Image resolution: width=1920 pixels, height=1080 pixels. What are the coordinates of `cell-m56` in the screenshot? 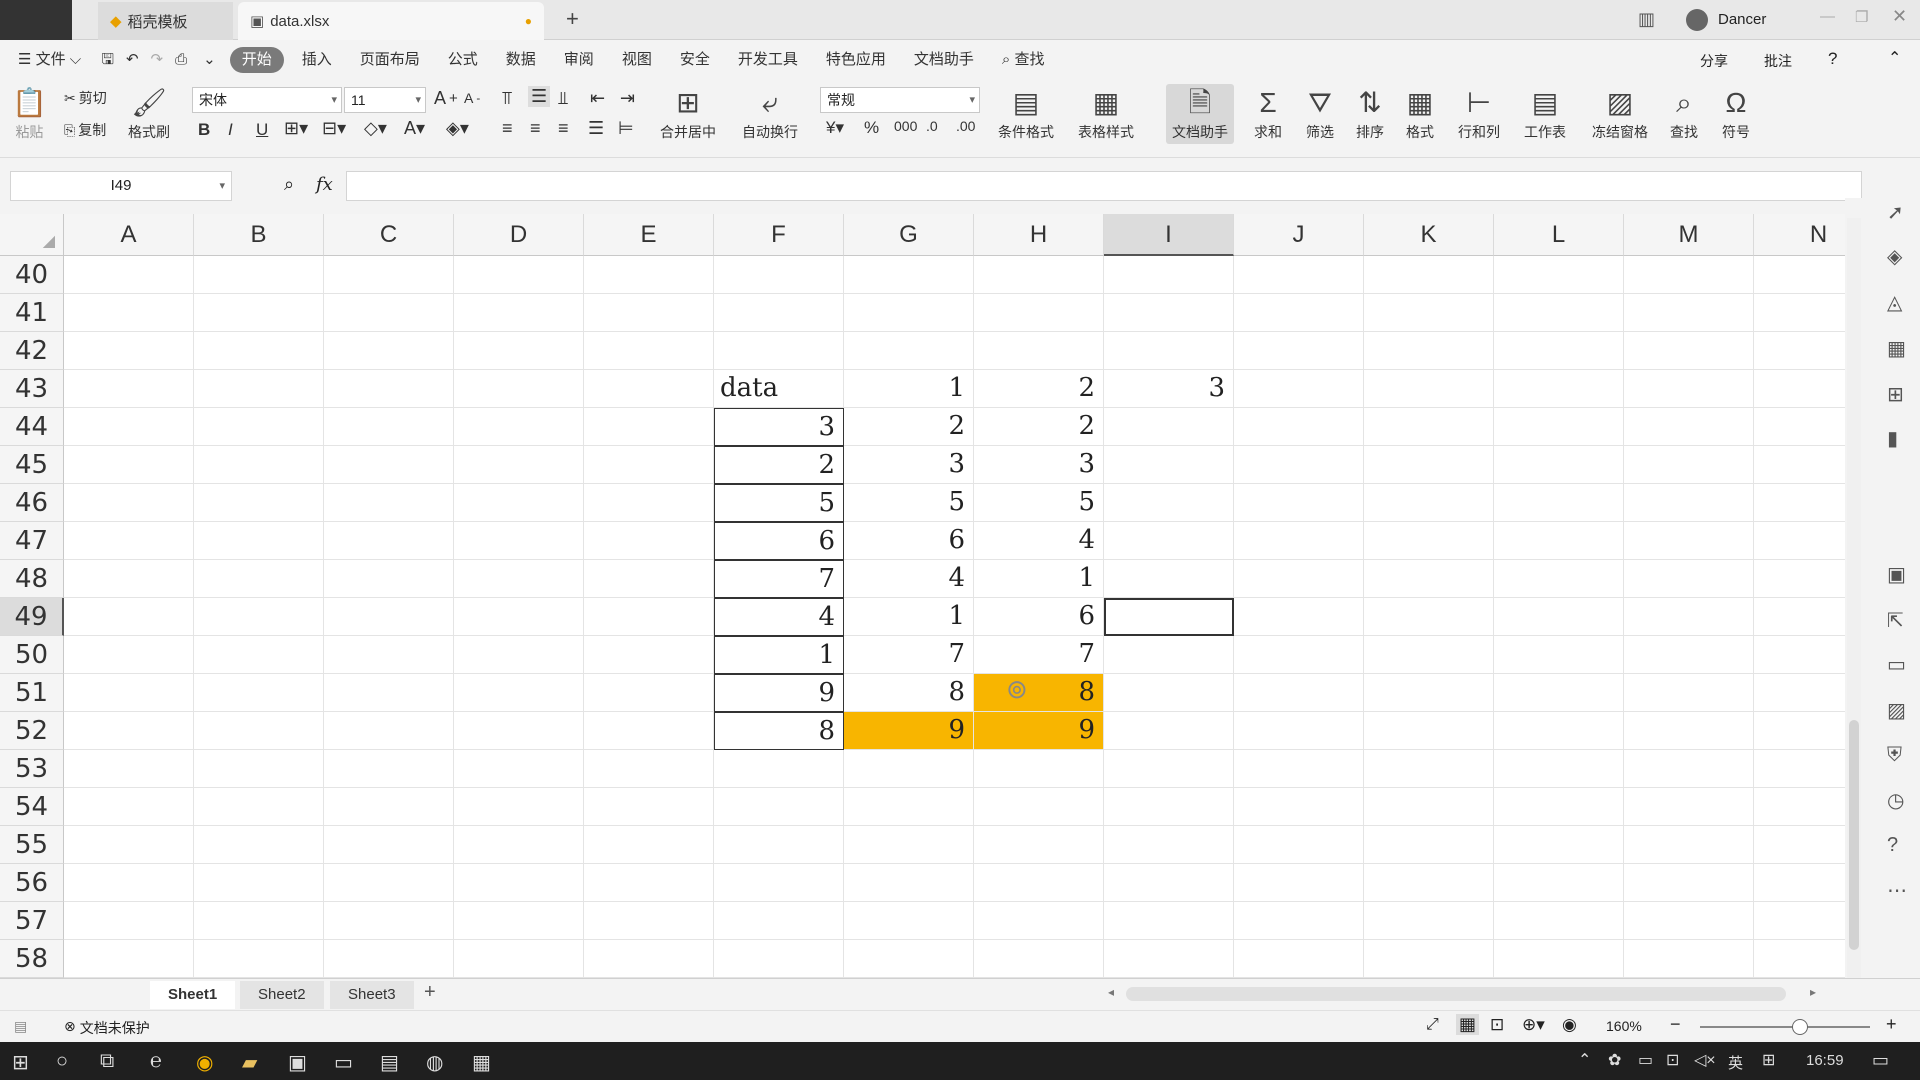 It's located at (1689, 883).